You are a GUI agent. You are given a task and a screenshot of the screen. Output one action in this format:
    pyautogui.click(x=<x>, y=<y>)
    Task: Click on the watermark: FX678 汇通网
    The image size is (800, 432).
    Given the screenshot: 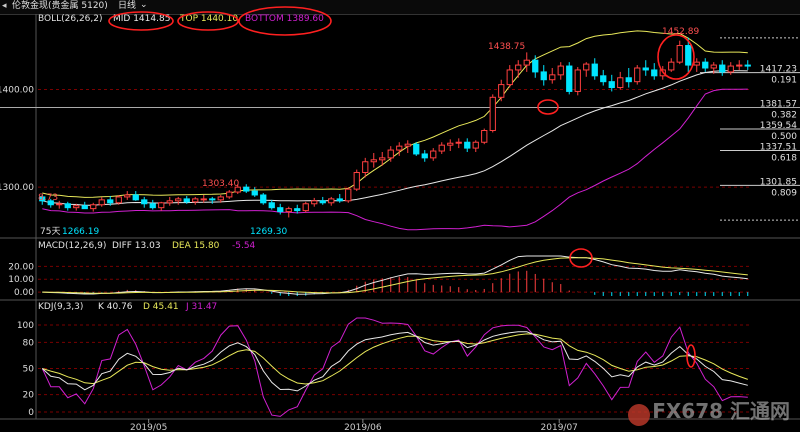 What is the action you would take?
    pyautogui.click(x=721, y=411)
    